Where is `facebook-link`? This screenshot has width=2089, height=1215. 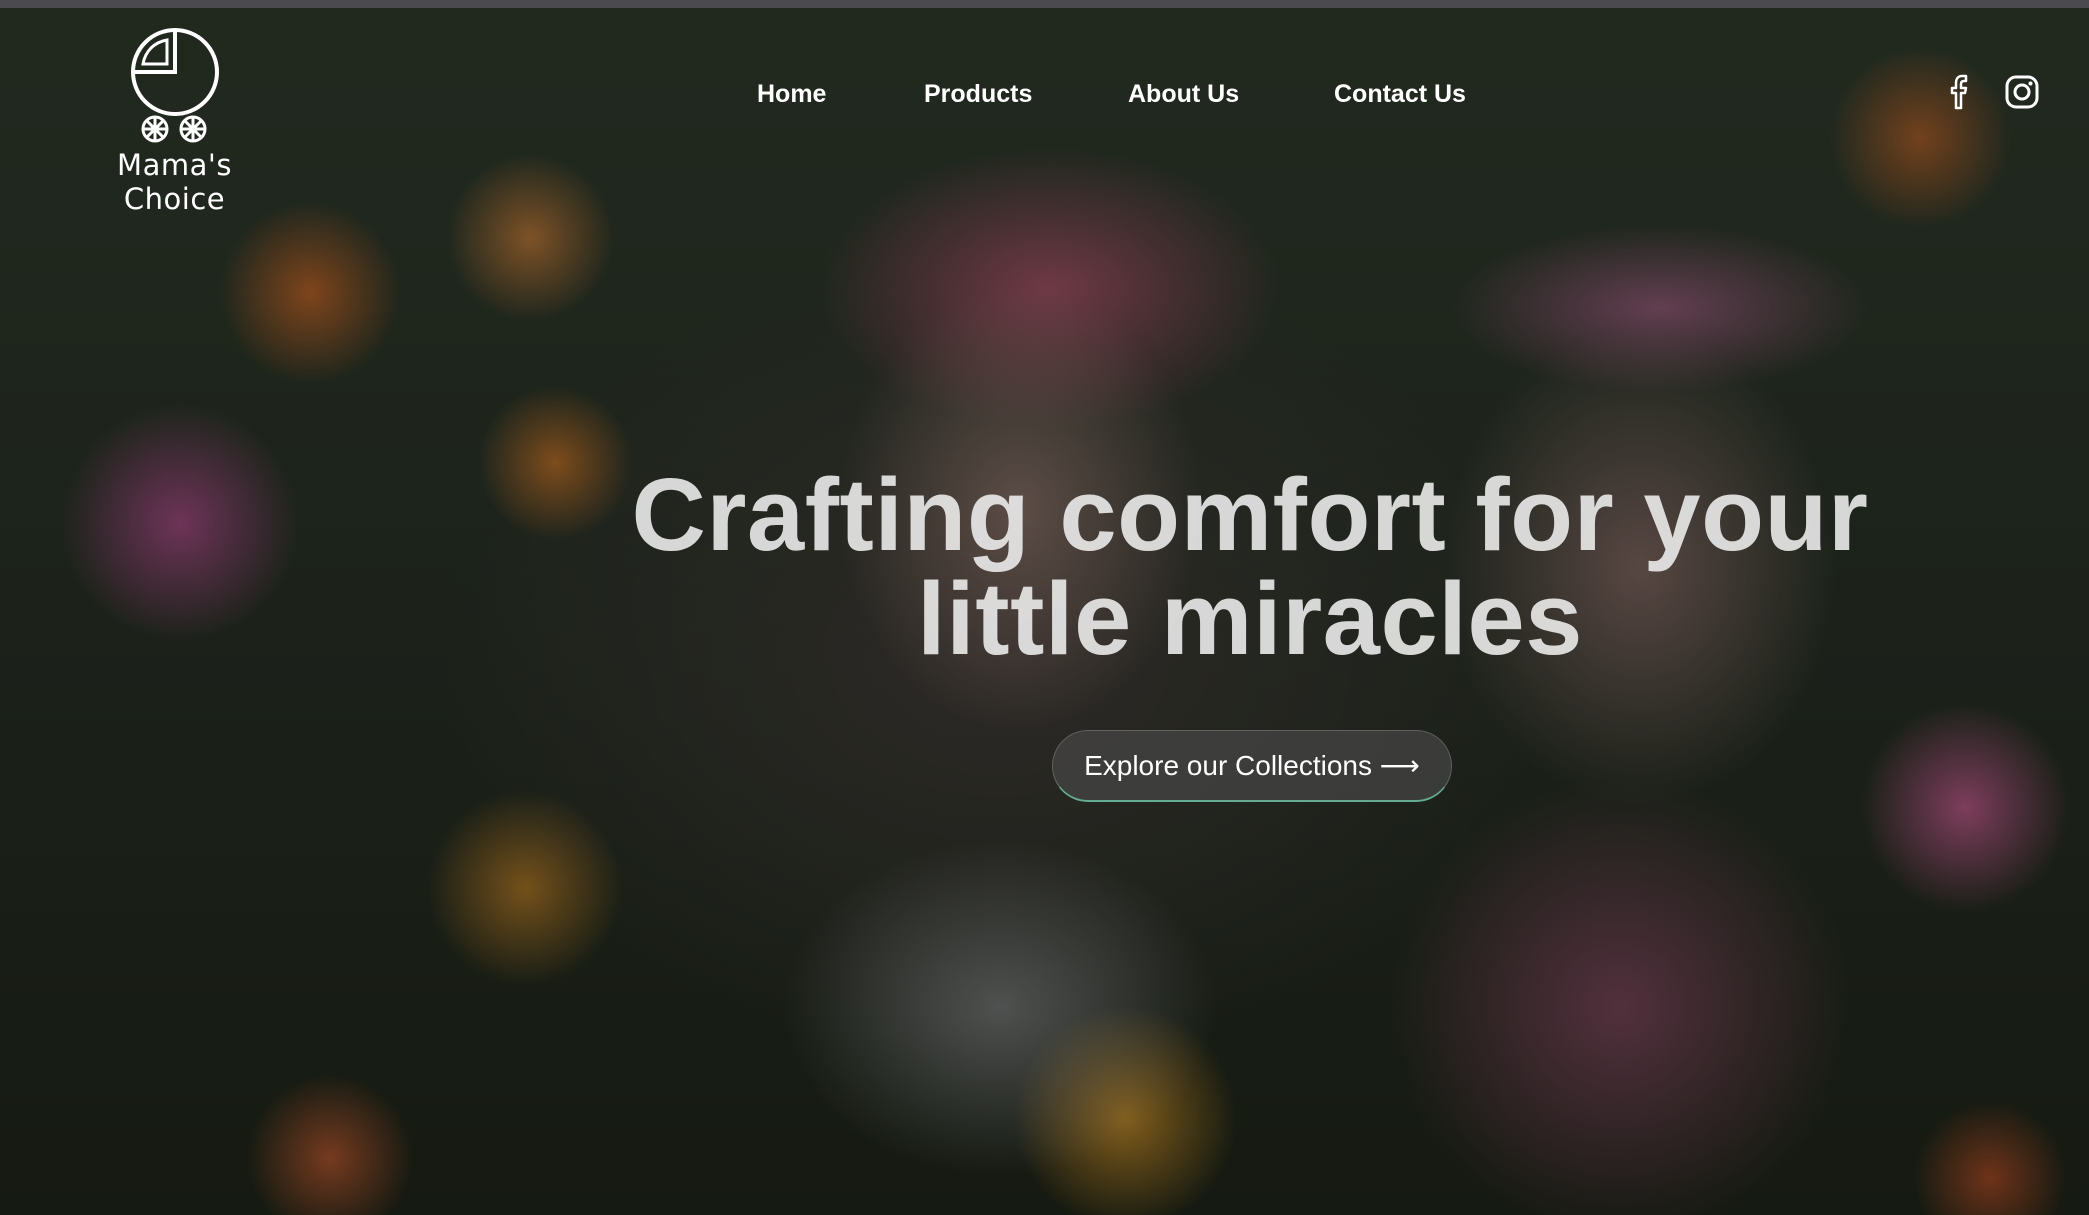
facebook-link is located at coordinates (1961, 94).